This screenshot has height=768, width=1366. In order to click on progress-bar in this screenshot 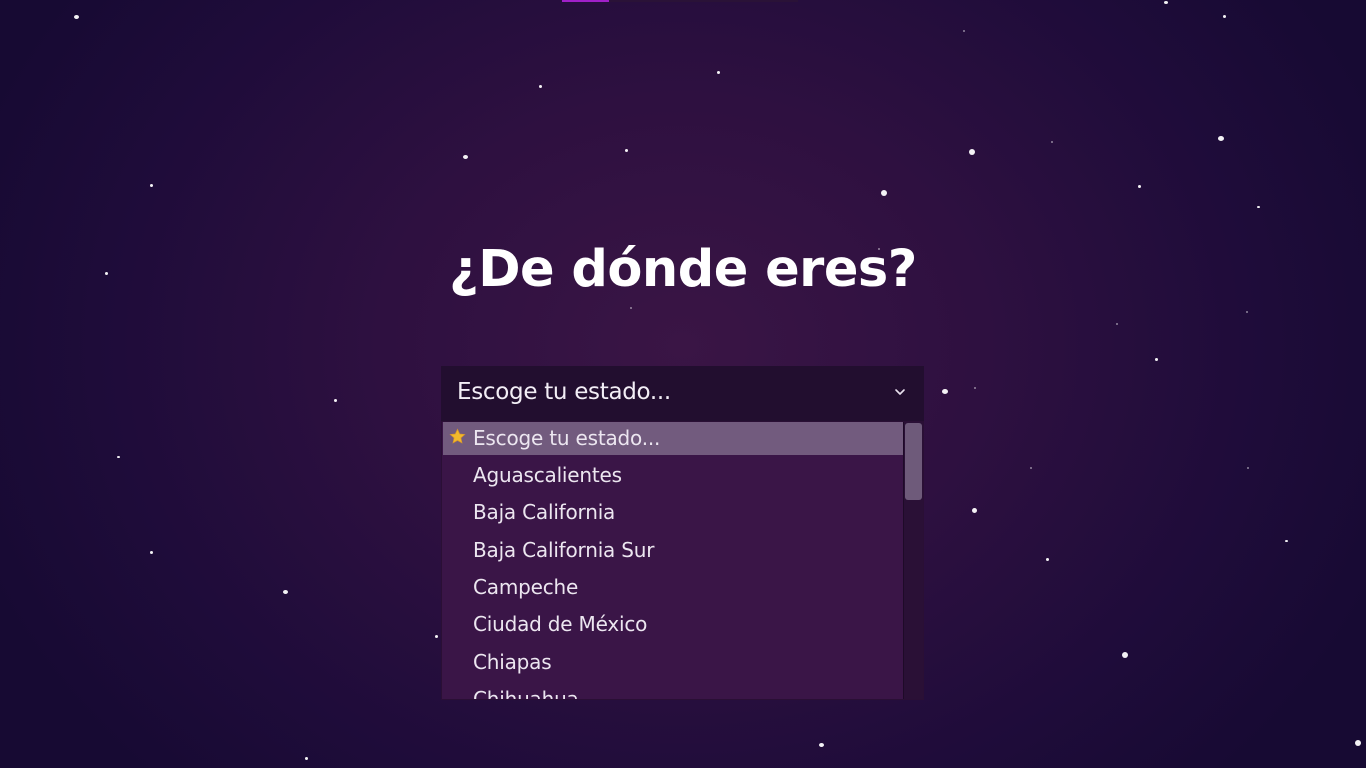, I will do `click(680, 1)`.